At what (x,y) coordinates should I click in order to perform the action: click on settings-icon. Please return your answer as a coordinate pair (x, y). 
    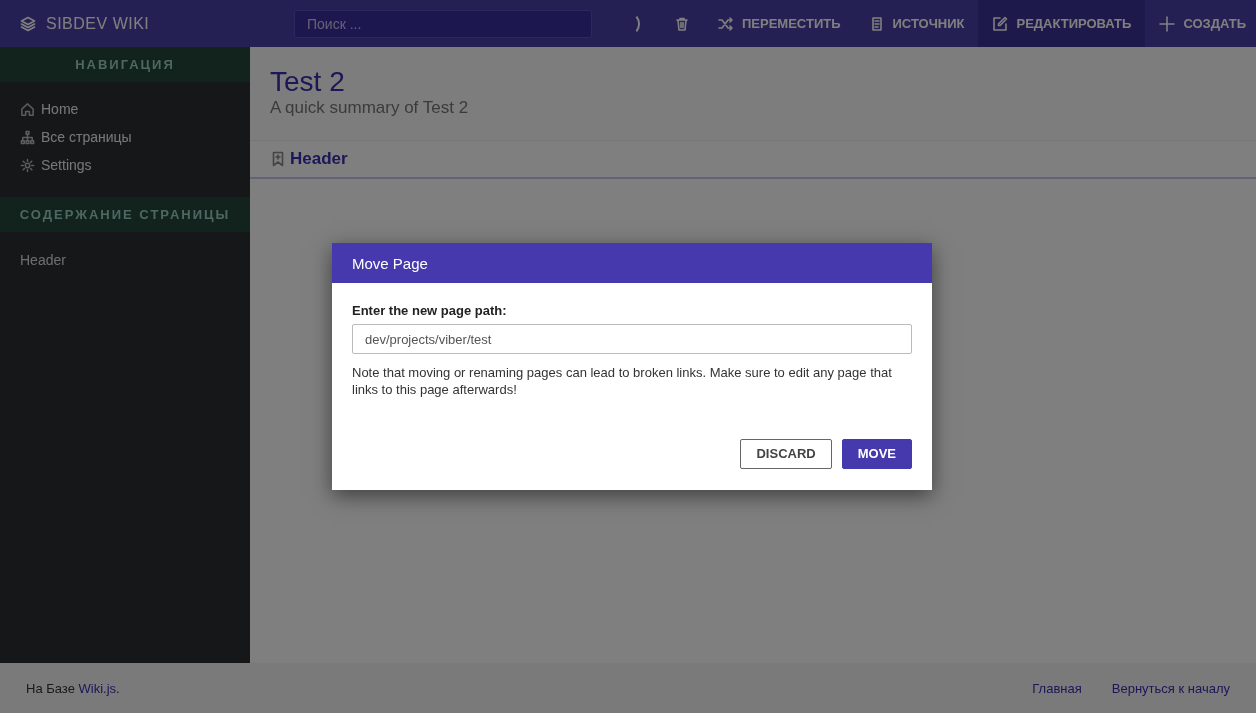
    Looking at the image, I should click on (27, 165).